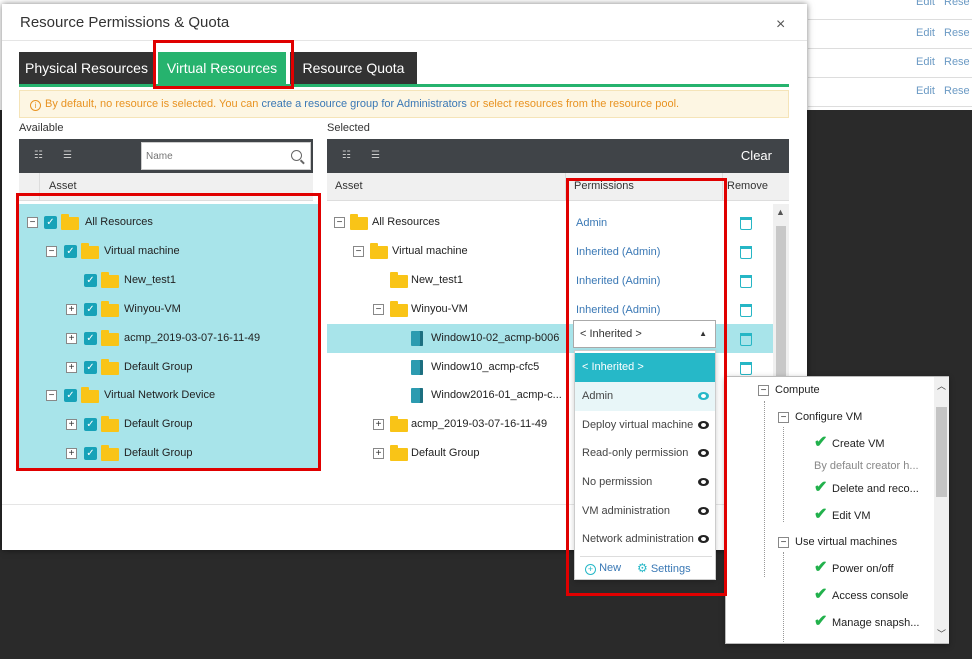  What do you see at coordinates (558, 156) in the screenshot?
I see `selected-toolbar: ☷ ☰ Clear` at bounding box center [558, 156].